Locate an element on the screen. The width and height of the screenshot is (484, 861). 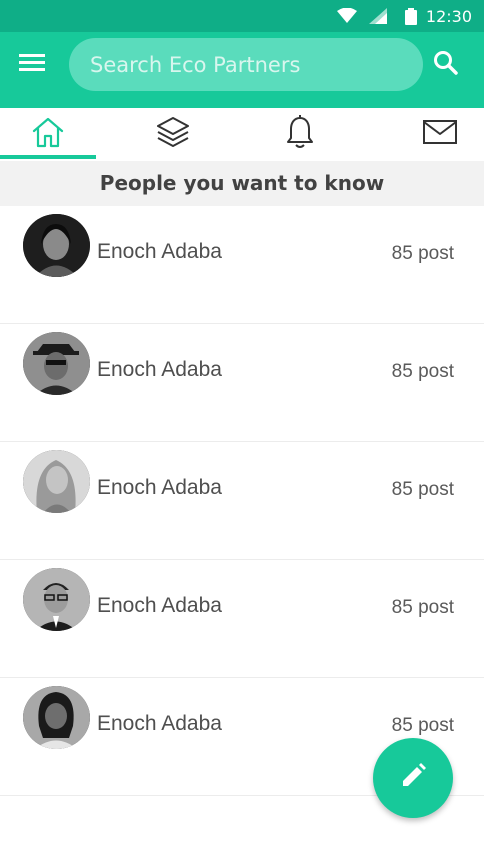
home-icon is located at coordinates (48, 134).